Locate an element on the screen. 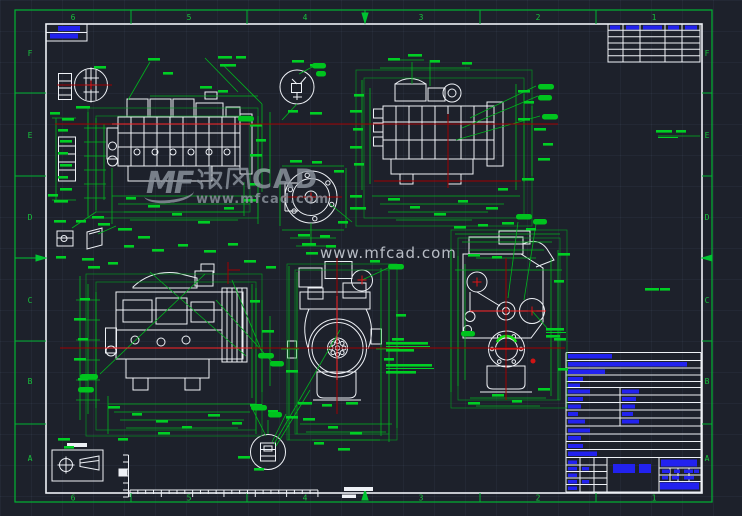 The image size is (742, 516). view-mount-flange is located at coordinates (67, 159).